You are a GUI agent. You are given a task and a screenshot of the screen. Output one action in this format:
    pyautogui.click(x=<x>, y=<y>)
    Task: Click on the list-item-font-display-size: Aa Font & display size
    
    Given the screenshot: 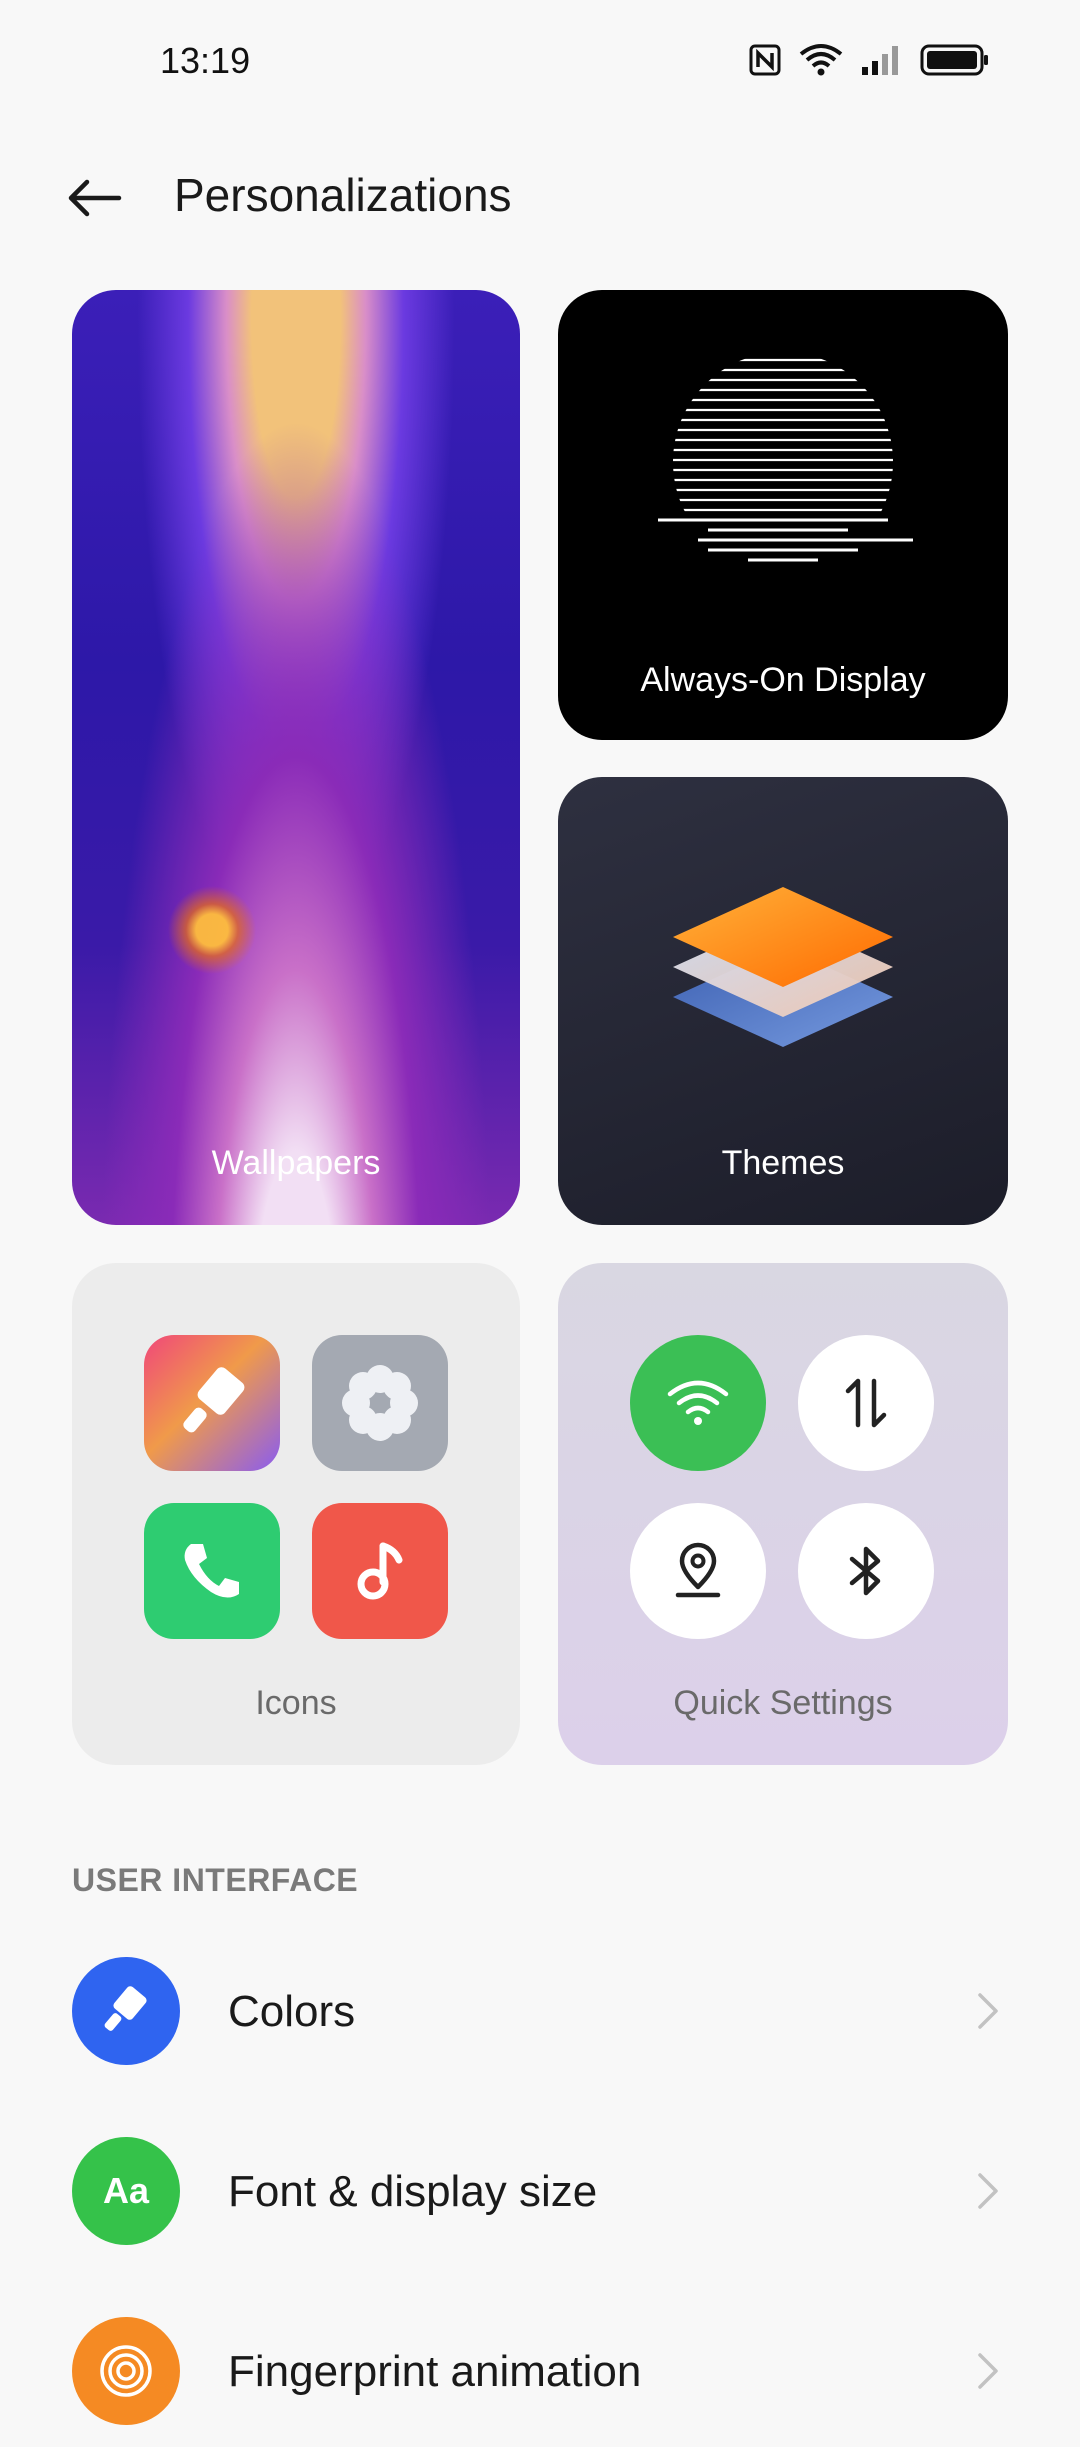 What is the action you would take?
    pyautogui.click(x=540, y=2192)
    